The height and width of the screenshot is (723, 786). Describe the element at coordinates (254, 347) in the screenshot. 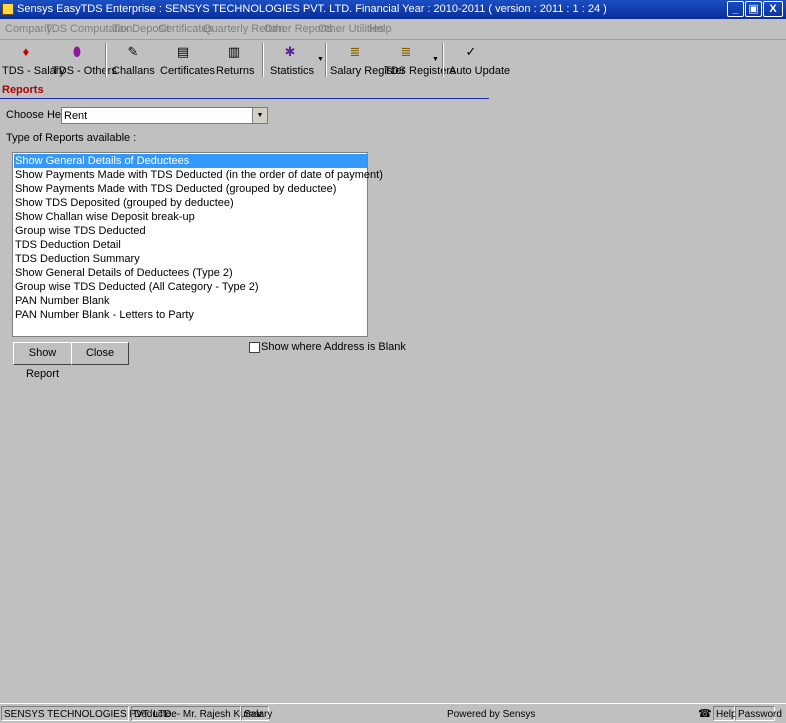

I see `address-blank-checkbox` at that location.